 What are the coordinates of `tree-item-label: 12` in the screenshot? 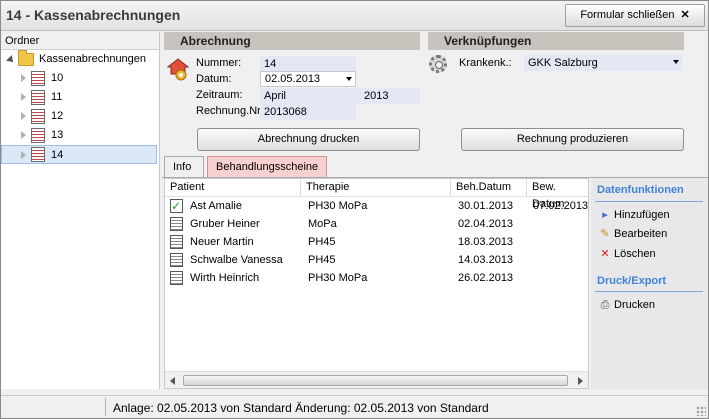 It's located at (57, 116).